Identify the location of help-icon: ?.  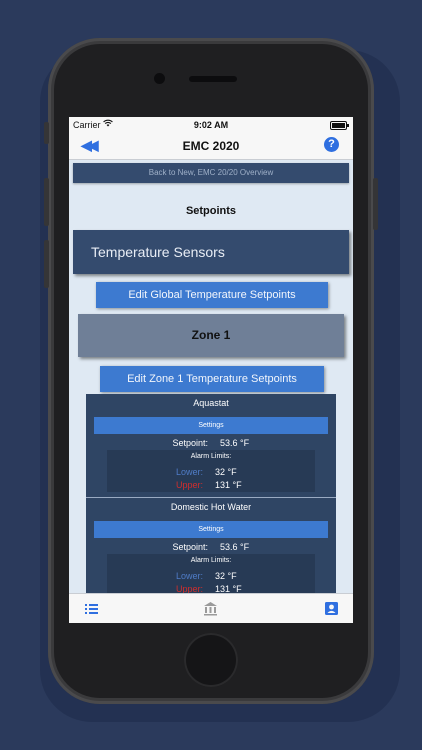
(331, 144).